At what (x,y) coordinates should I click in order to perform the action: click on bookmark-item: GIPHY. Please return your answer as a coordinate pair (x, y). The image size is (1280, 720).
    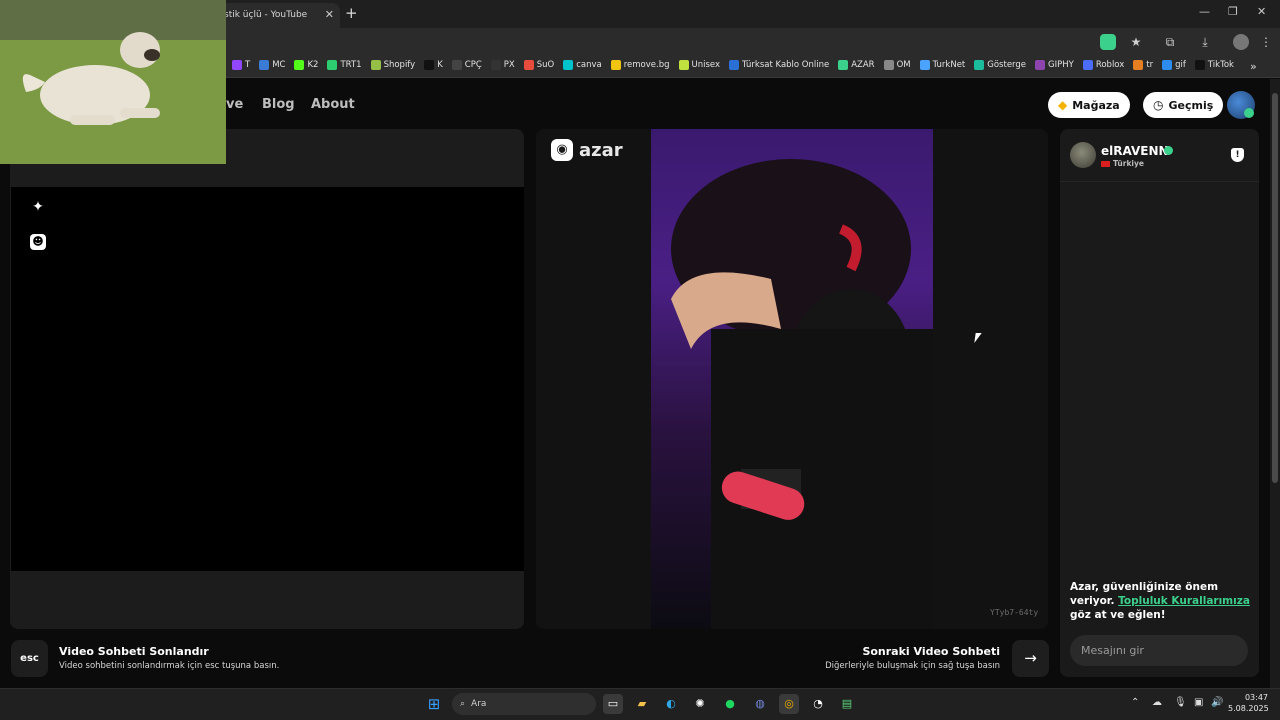
    Looking at the image, I should click on (1054, 65).